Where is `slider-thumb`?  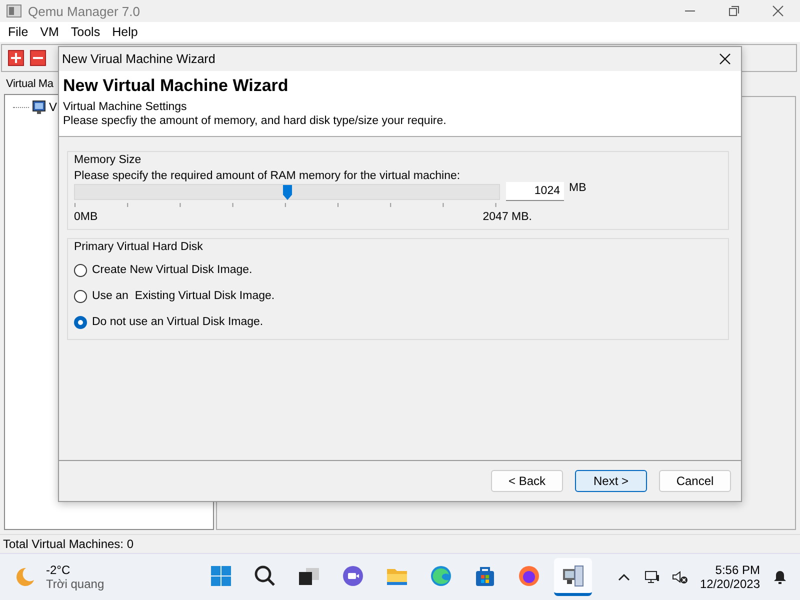
slider-thumb is located at coordinates (287, 192).